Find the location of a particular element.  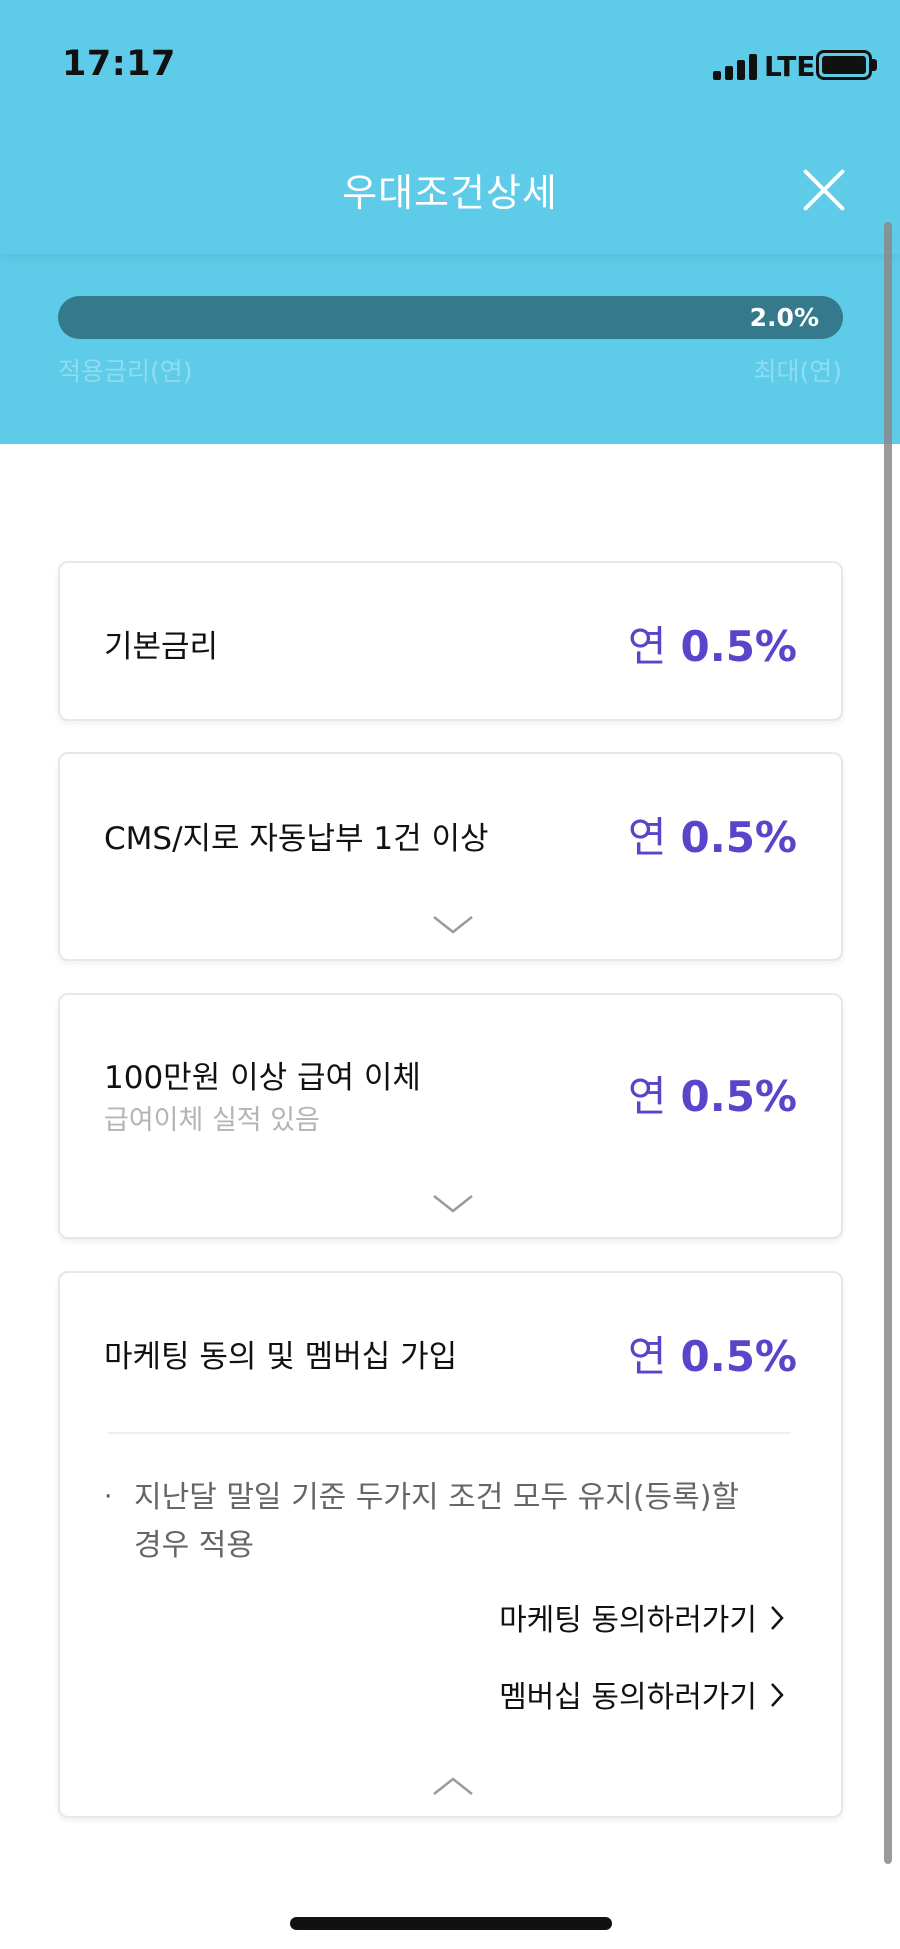

condition-note: 지난달 말일 기준 두가지 조건 모두 유지(등록)할 경우 적용 is located at coordinates (437, 1521).